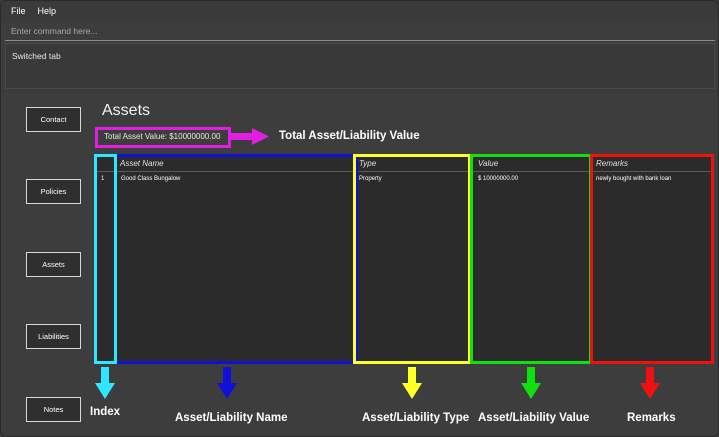 This screenshot has width=719, height=437. Describe the element at coordinates (105, 412) in the screenshot. I see `index-annotation: Index` at that location.